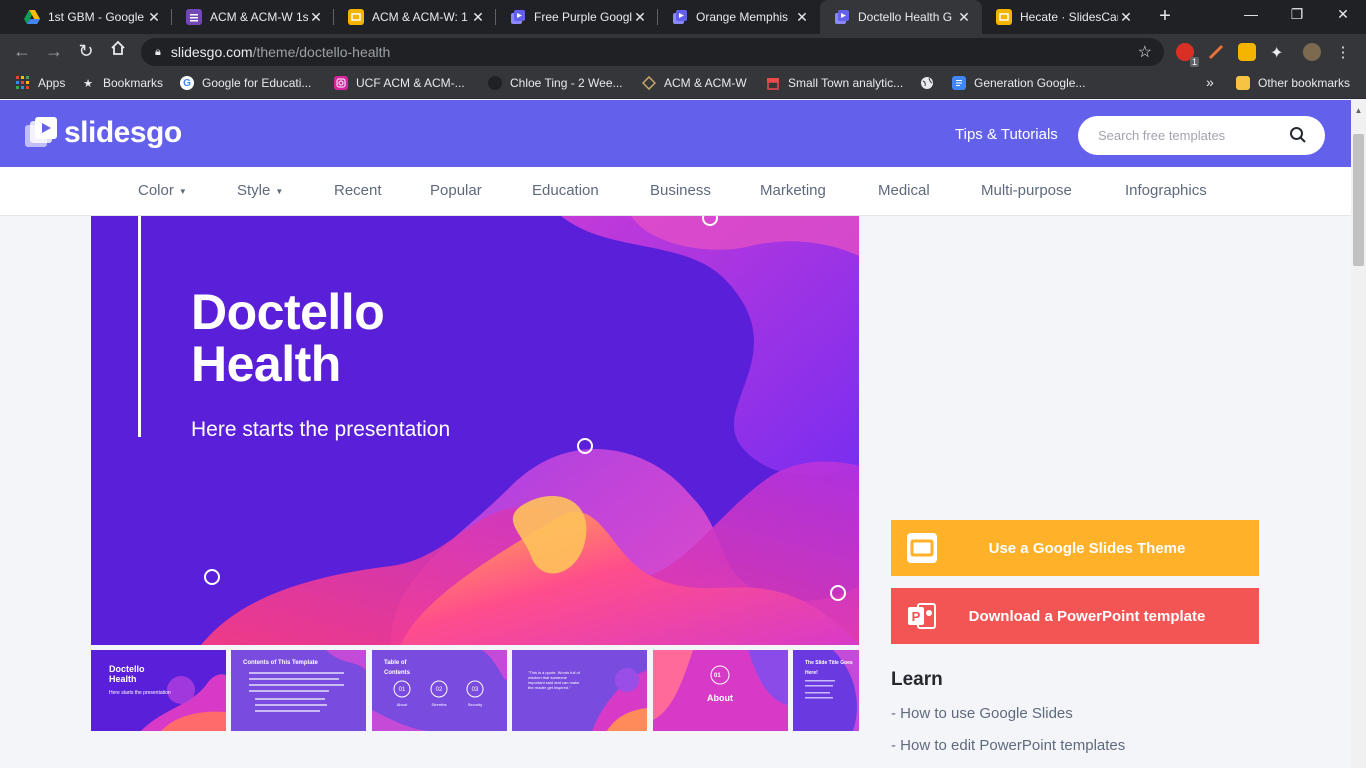  Describe the element at coordinates (1063, 17) in the screenshot. I see `tab-hecate: Hecate · SlidesCarn ✕` at that location.